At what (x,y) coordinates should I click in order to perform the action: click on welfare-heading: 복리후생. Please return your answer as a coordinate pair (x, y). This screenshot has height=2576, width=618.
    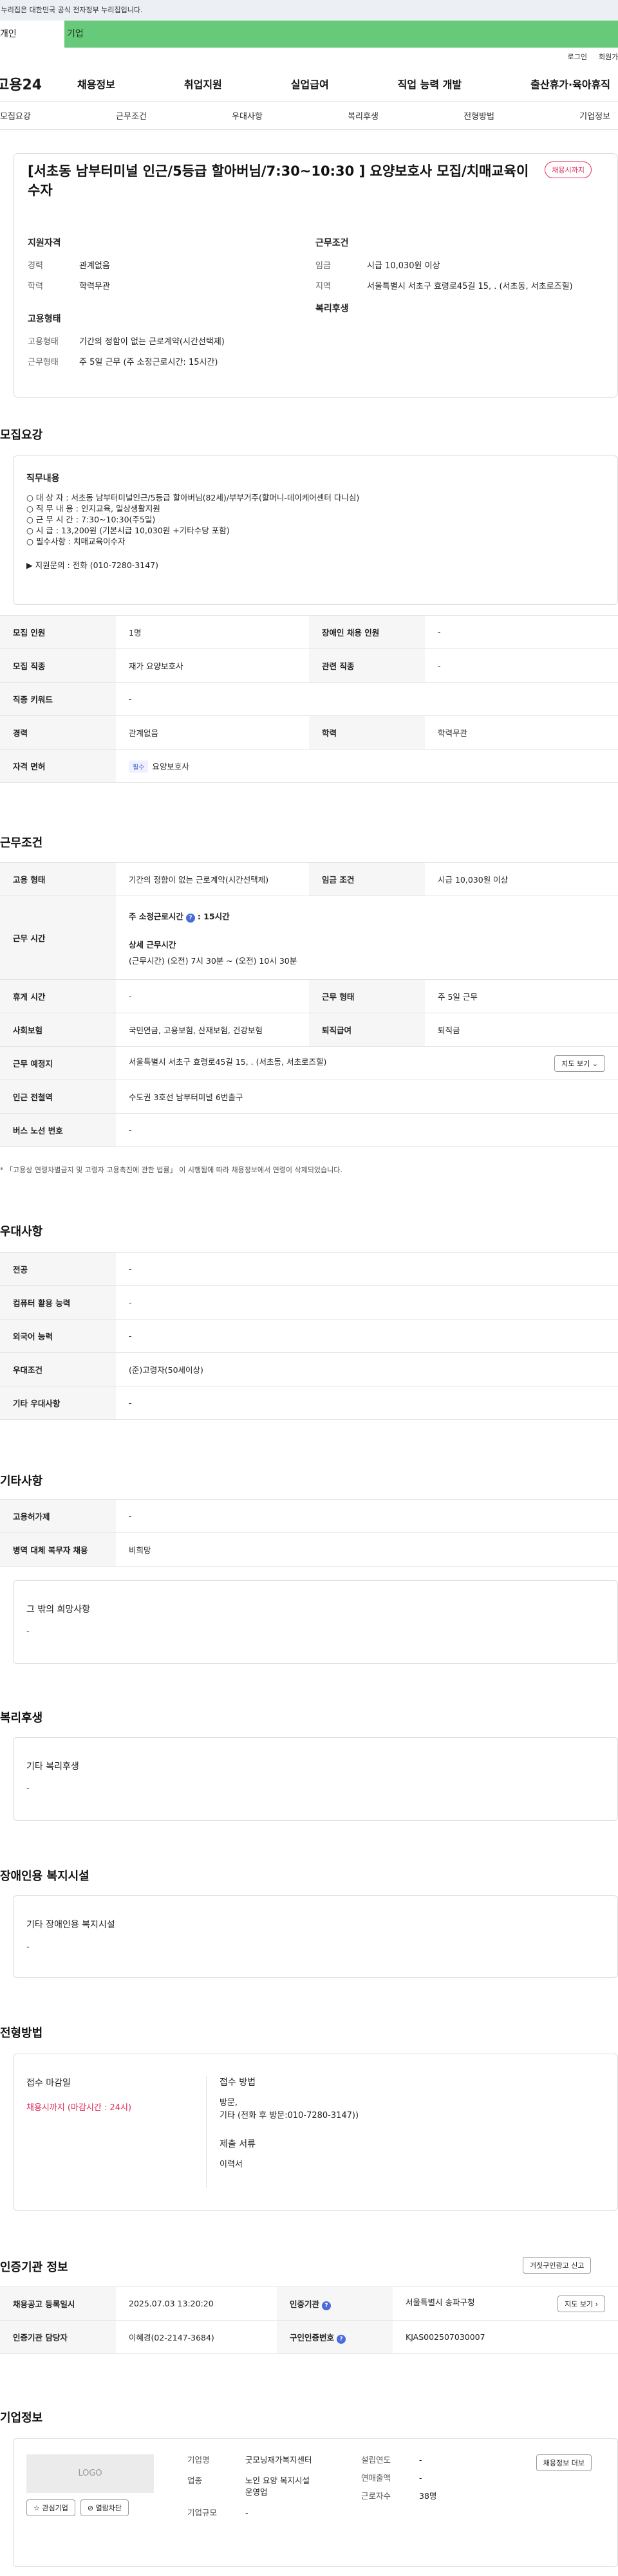
    Looking at the image, I should click on (332, 309).